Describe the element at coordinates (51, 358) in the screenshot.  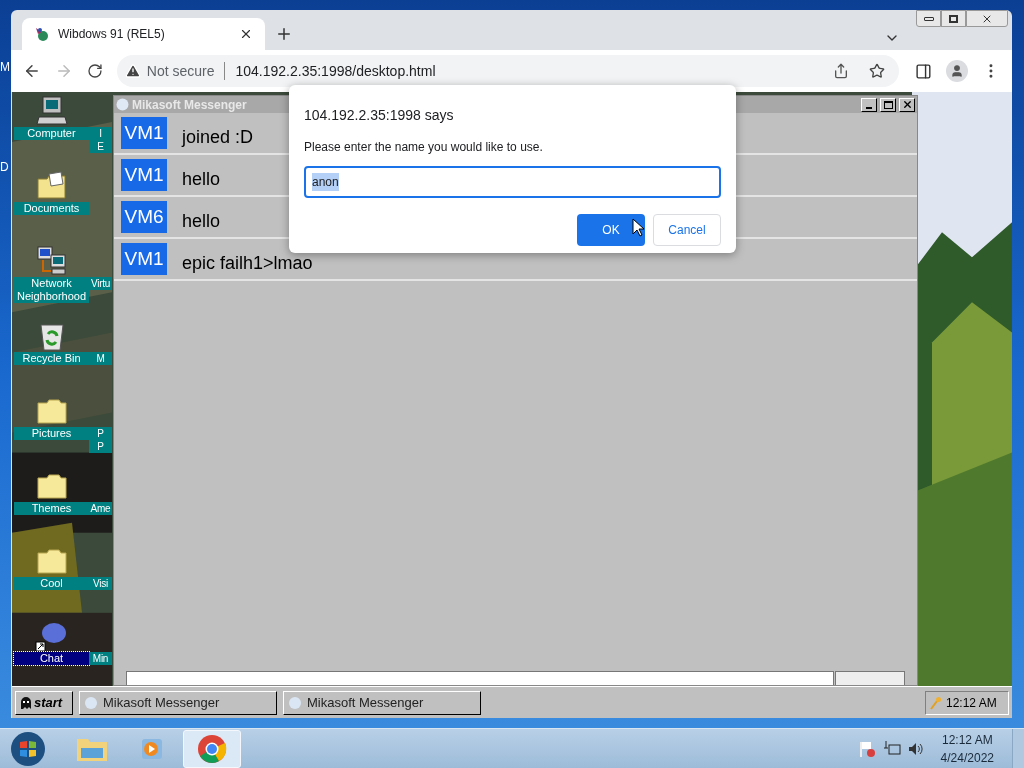
I see `desktop-icon-label: Recycle Bin` at that location.